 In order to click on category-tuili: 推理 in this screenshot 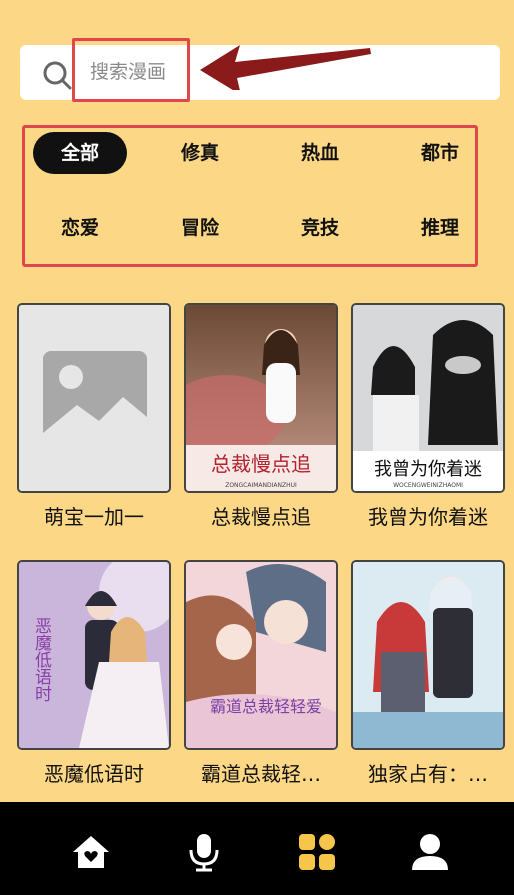, I will do `click(440, 228)`.